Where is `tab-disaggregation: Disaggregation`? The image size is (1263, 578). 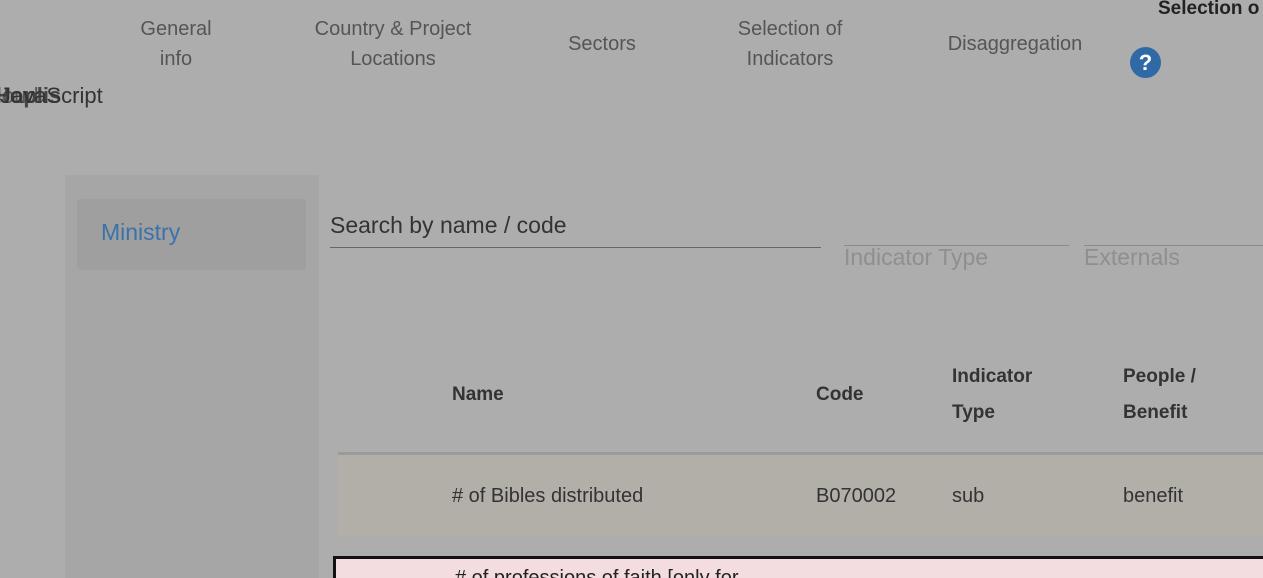 tab-disaggregation: Disaggregation is located at coordinates (1015, 44).